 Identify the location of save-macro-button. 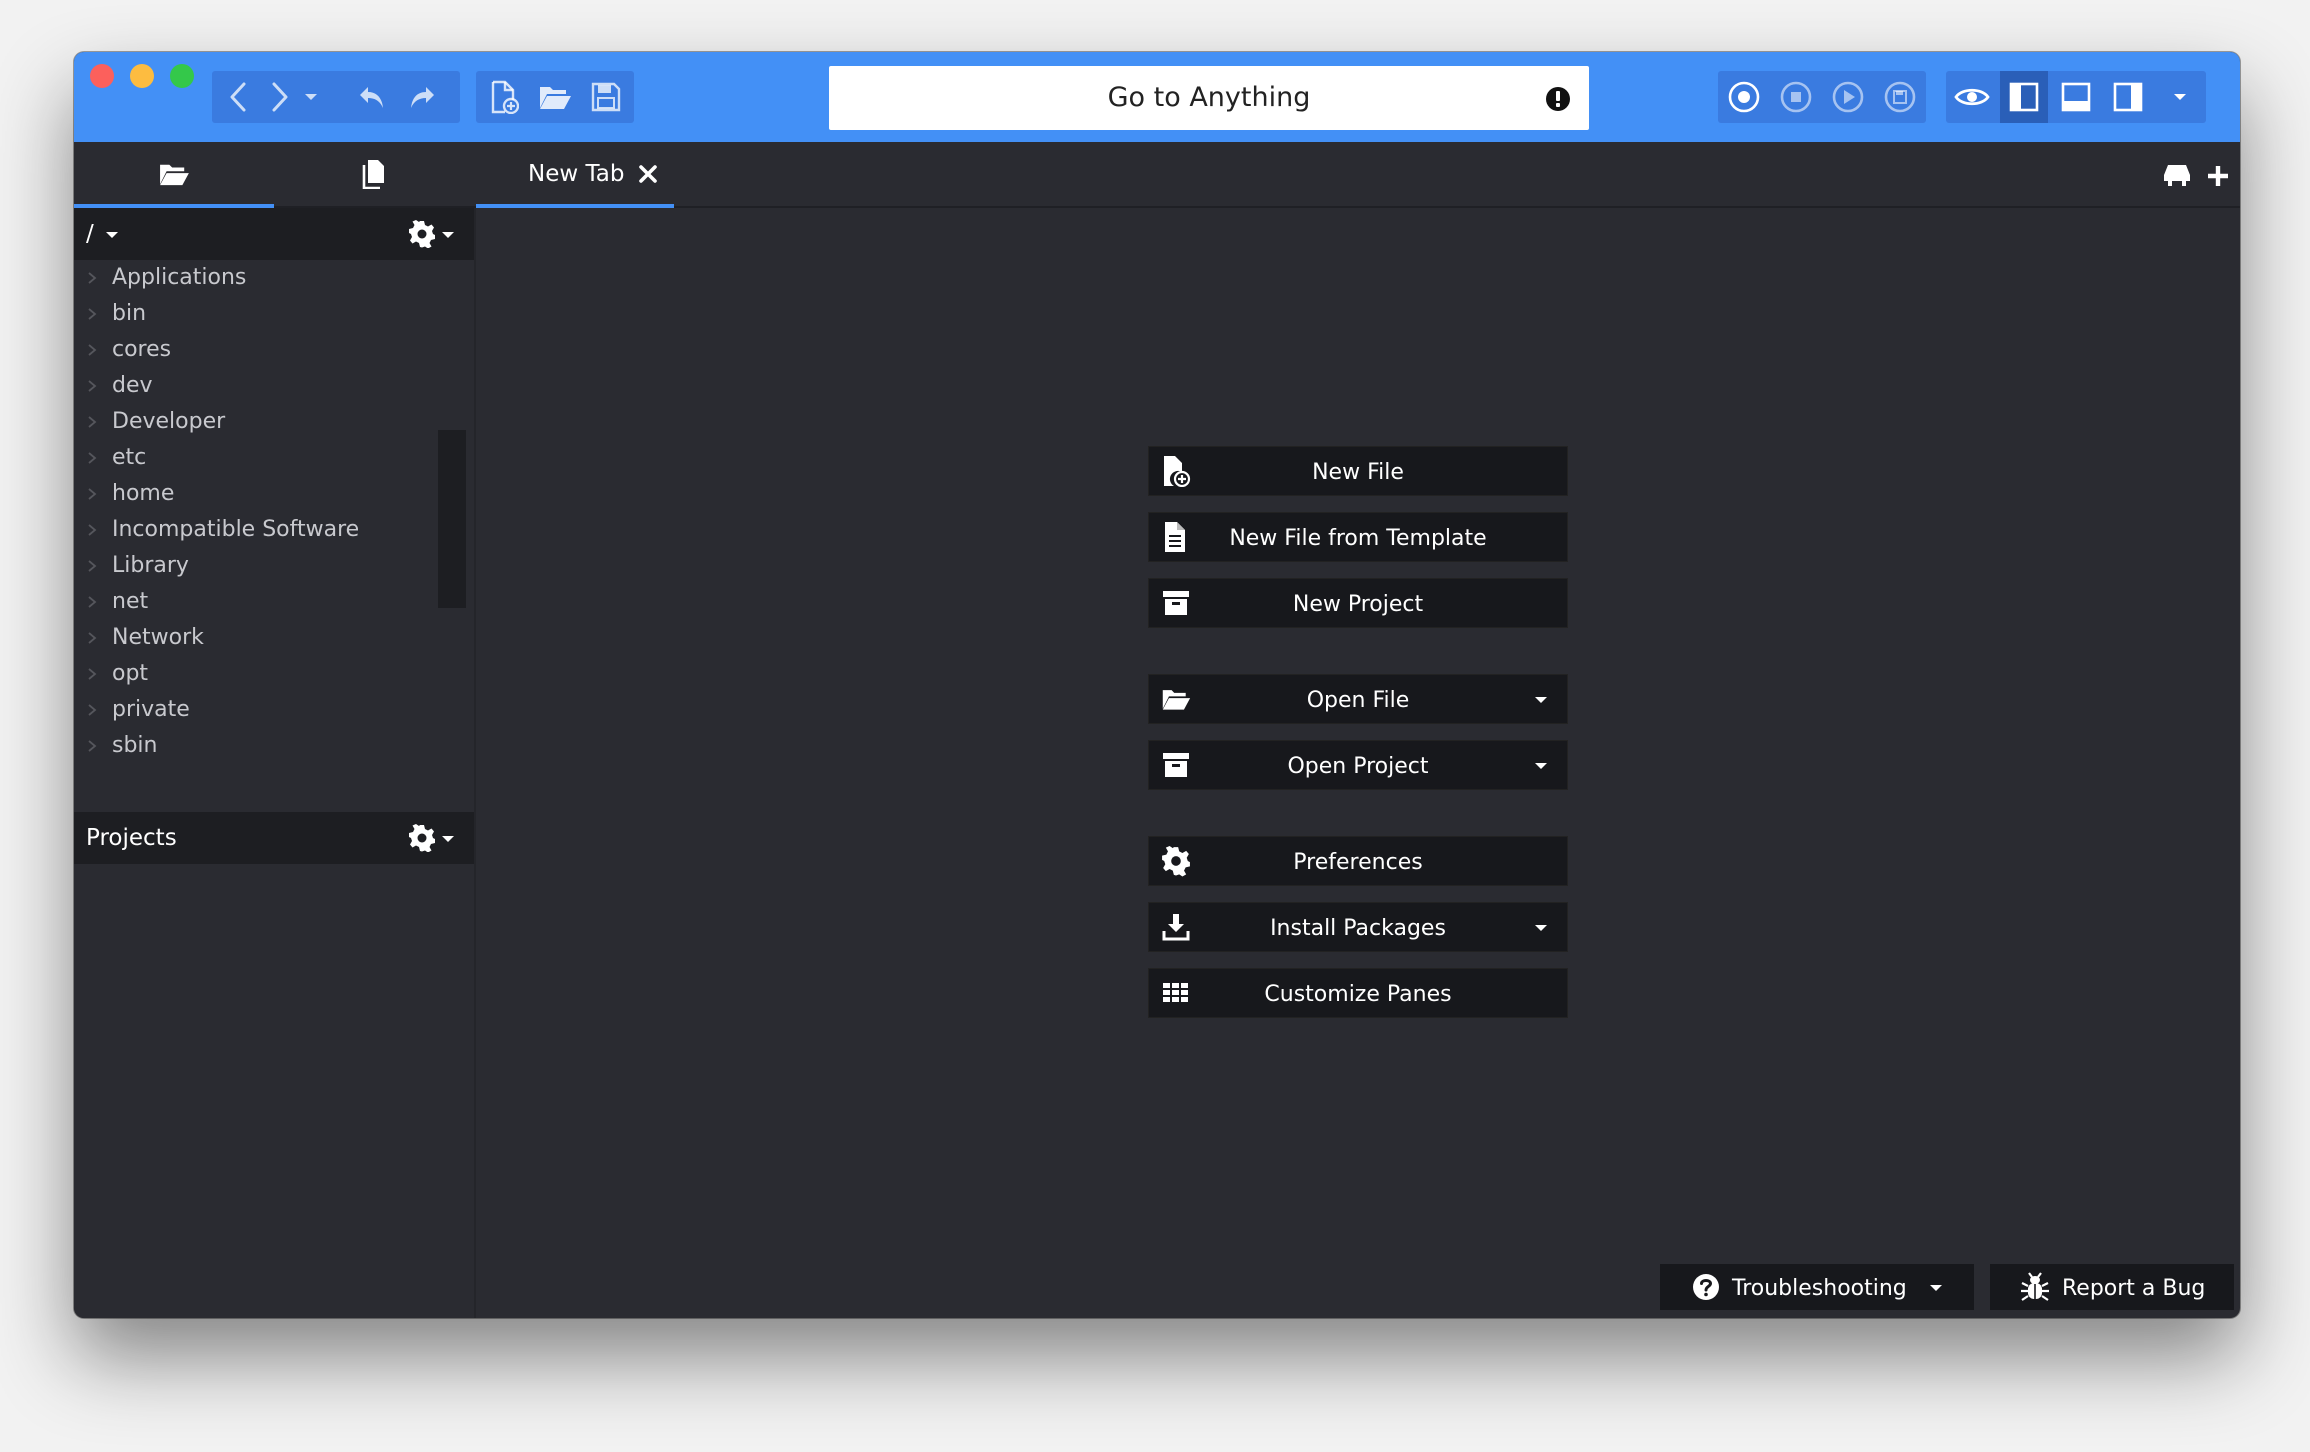
(1900, 97).